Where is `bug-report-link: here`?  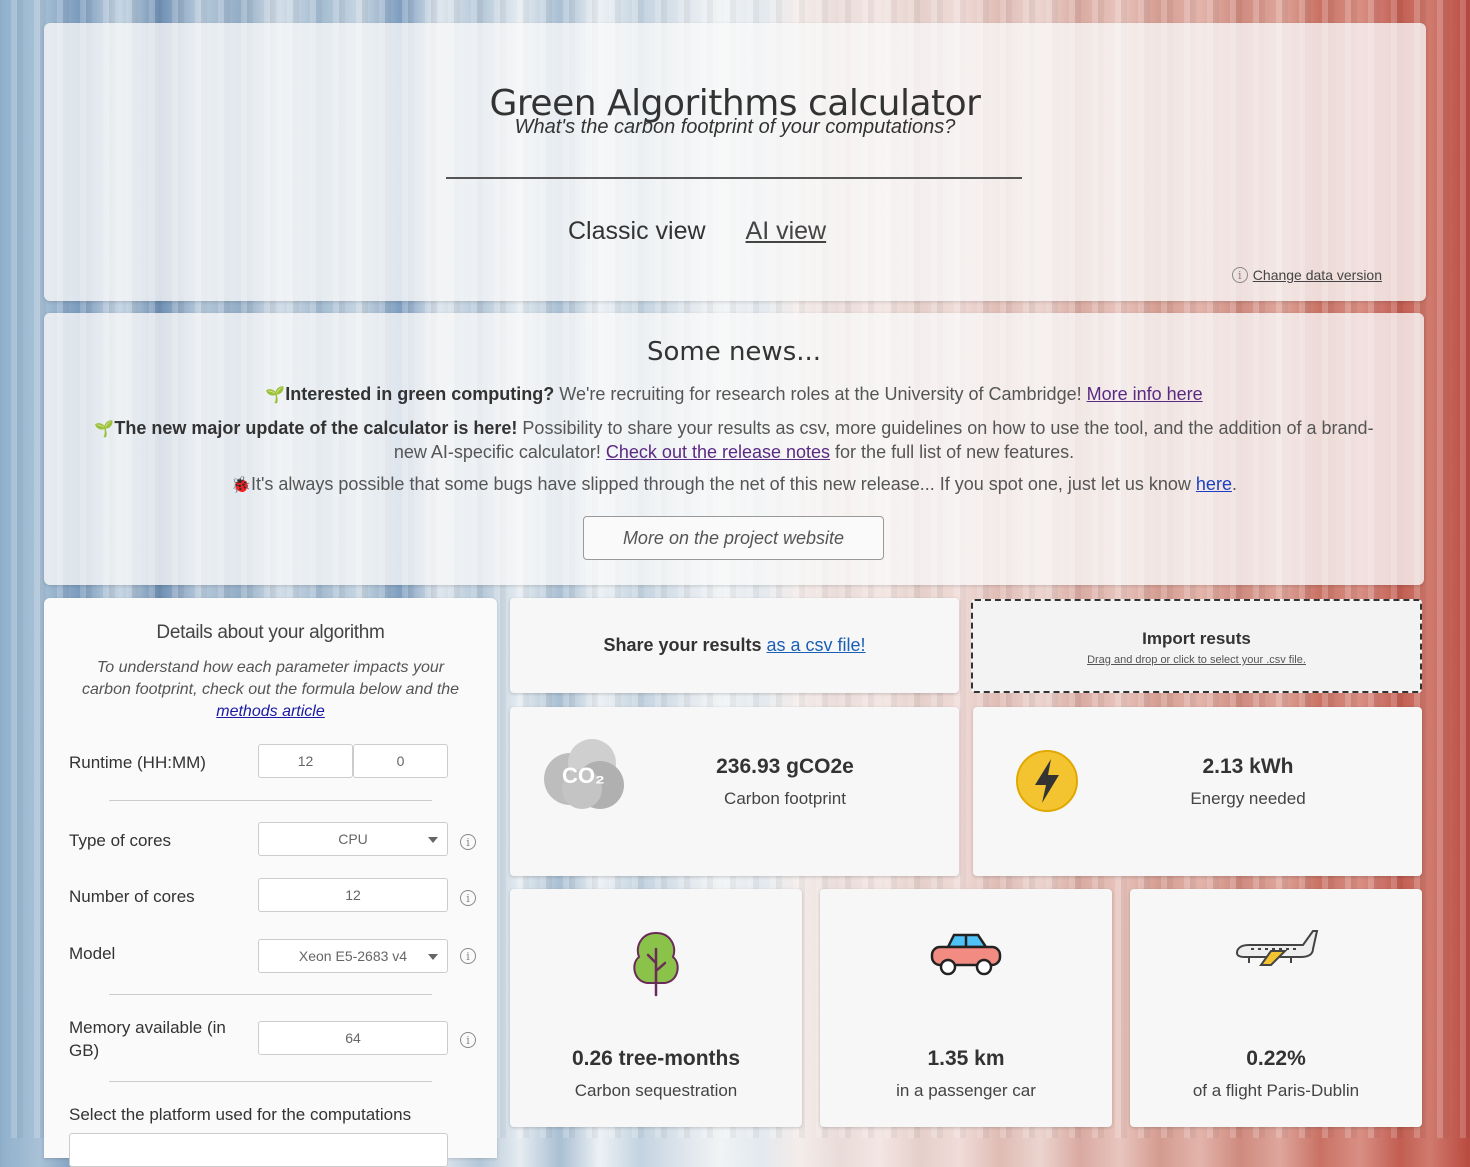
bug-report-link: here is located at coordinates (1214, 484).